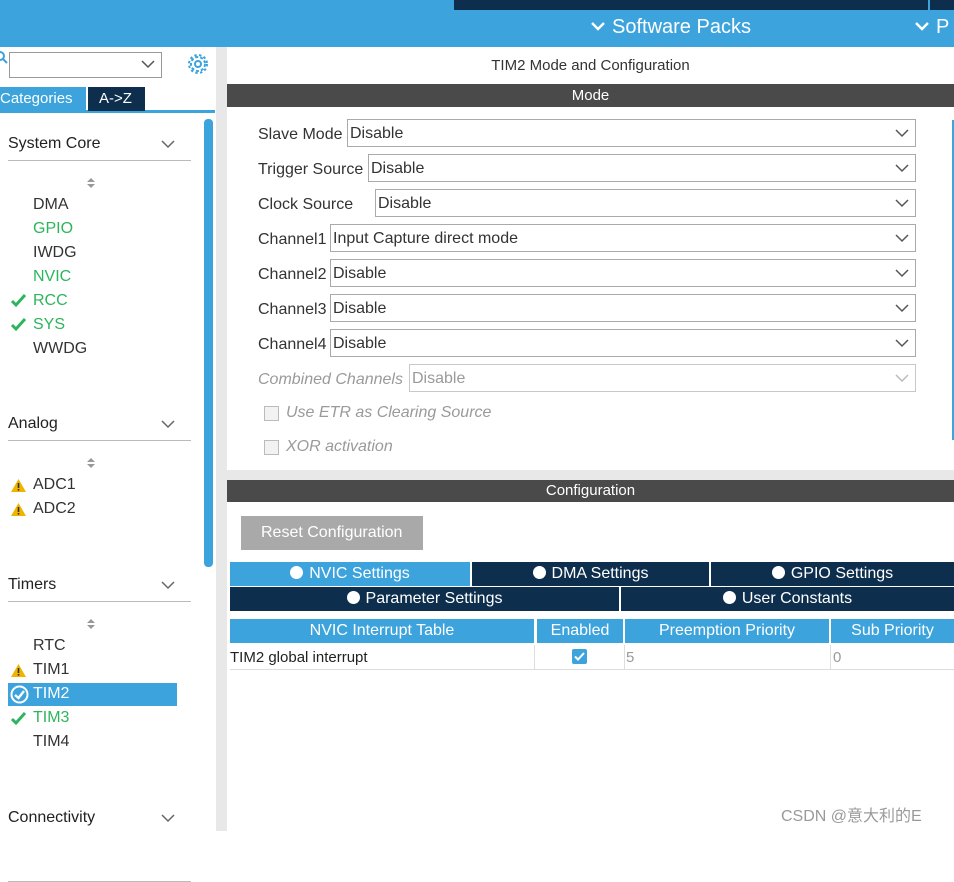 This screenshot has height=882, width=954. Describe the element at coordinates (49, 325) in the screenshot. I see `list-item-sys: SYS` at that location.